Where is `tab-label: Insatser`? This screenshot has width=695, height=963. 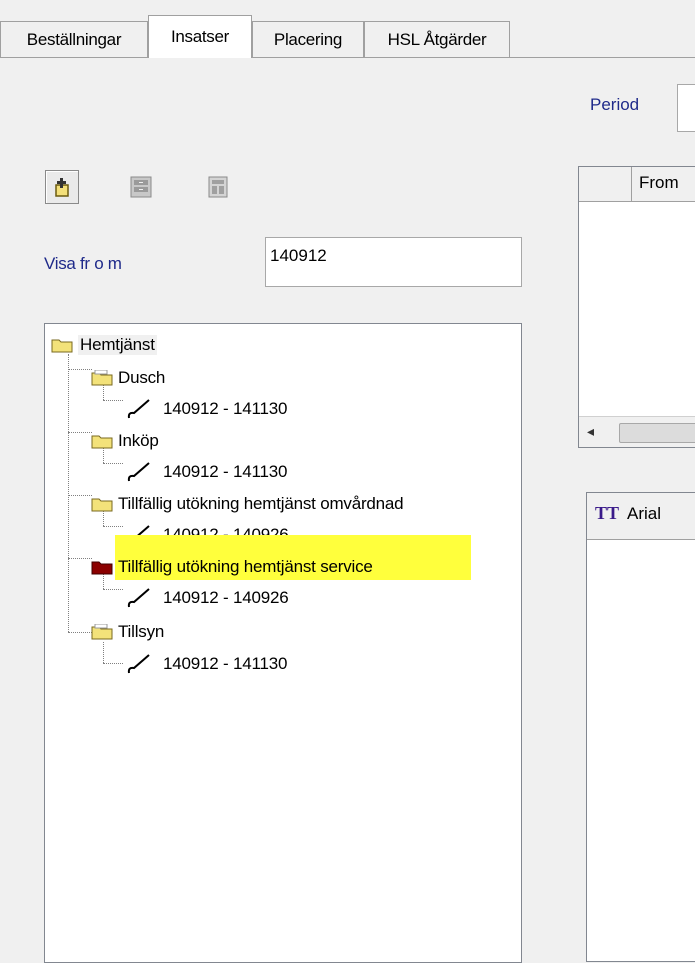
tab-label: Insatser is located at coordinates (200, 36).